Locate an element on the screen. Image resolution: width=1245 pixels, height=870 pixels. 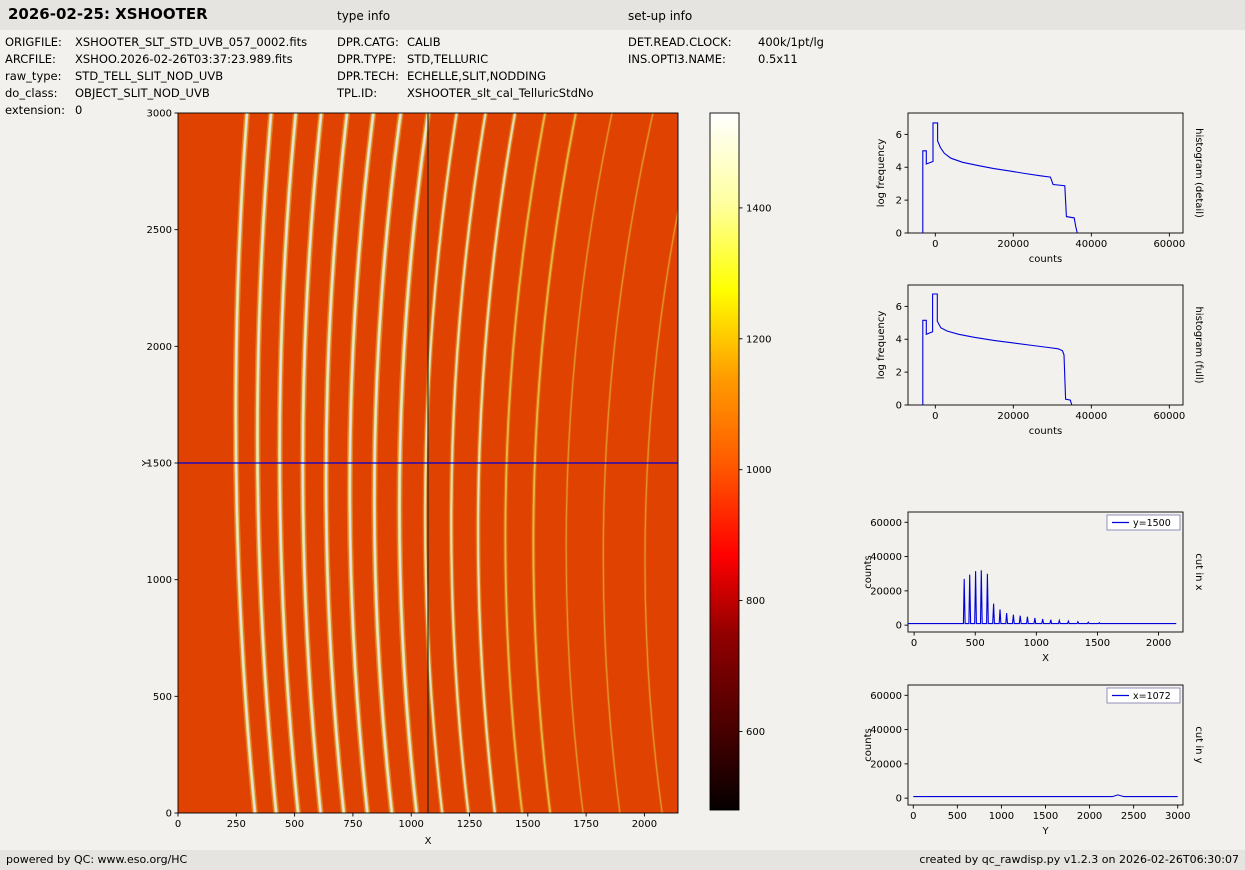
svg-text: 600 is located at coordinates (755, 732).